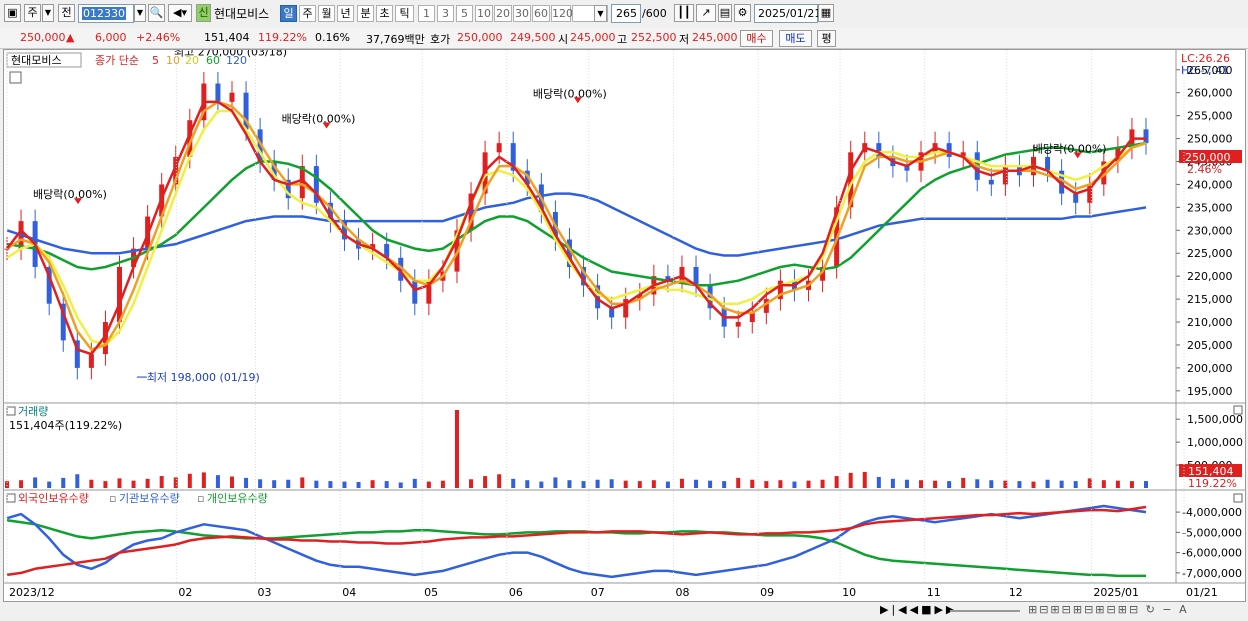 The image size is (1248, 621). I want to click on sell-button: 매도, so click(795, 38).